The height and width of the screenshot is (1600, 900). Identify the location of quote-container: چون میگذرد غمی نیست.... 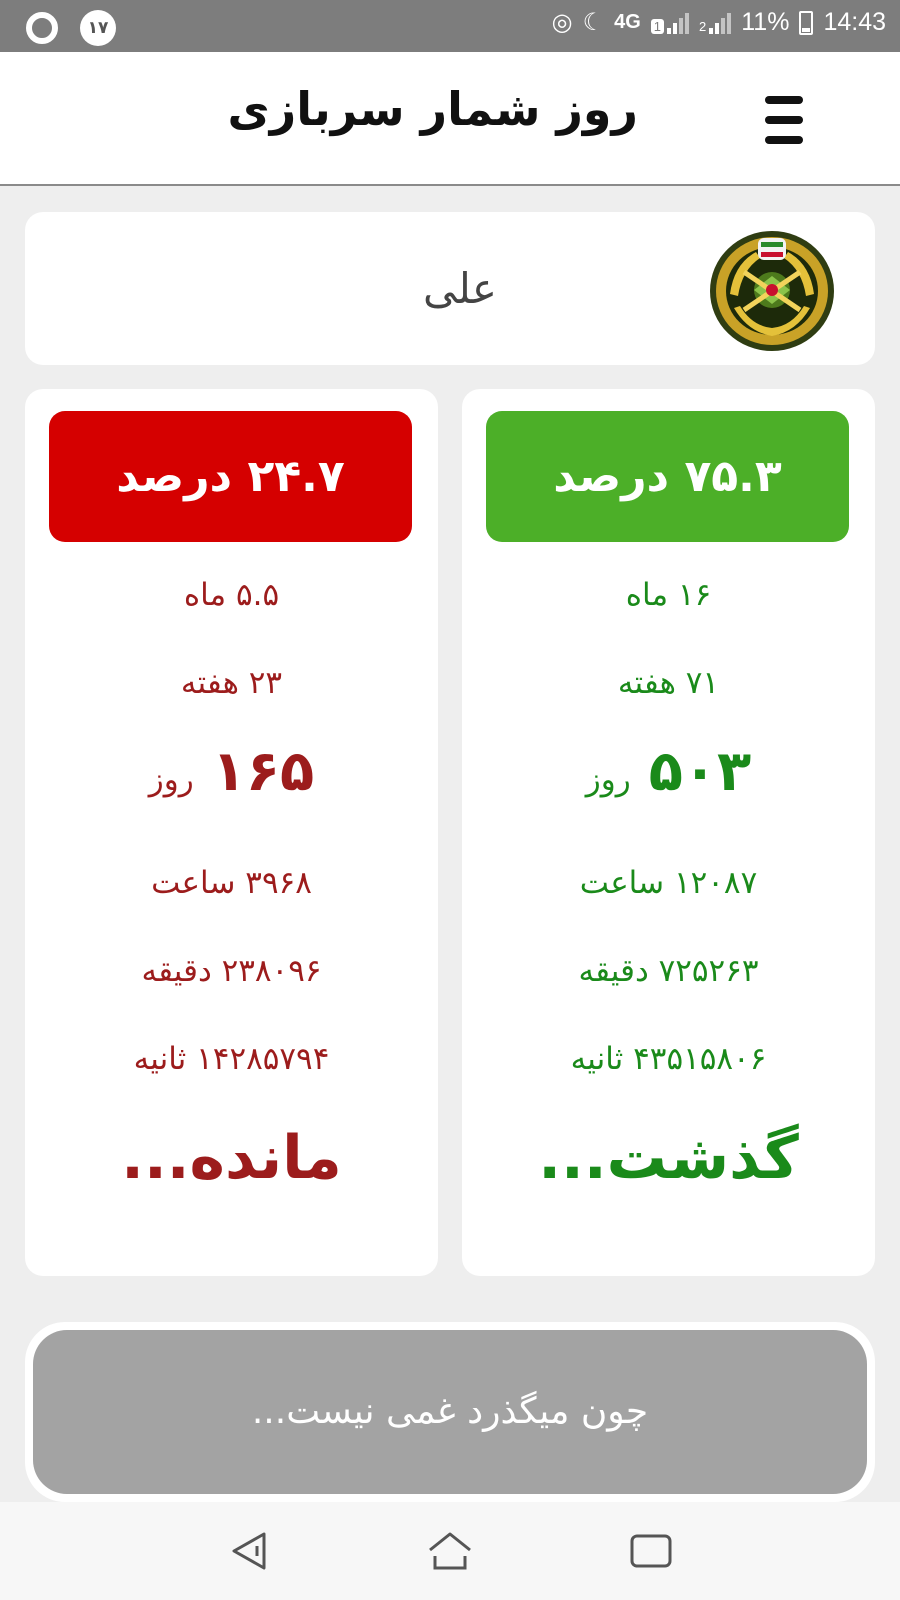
(450, 1412).